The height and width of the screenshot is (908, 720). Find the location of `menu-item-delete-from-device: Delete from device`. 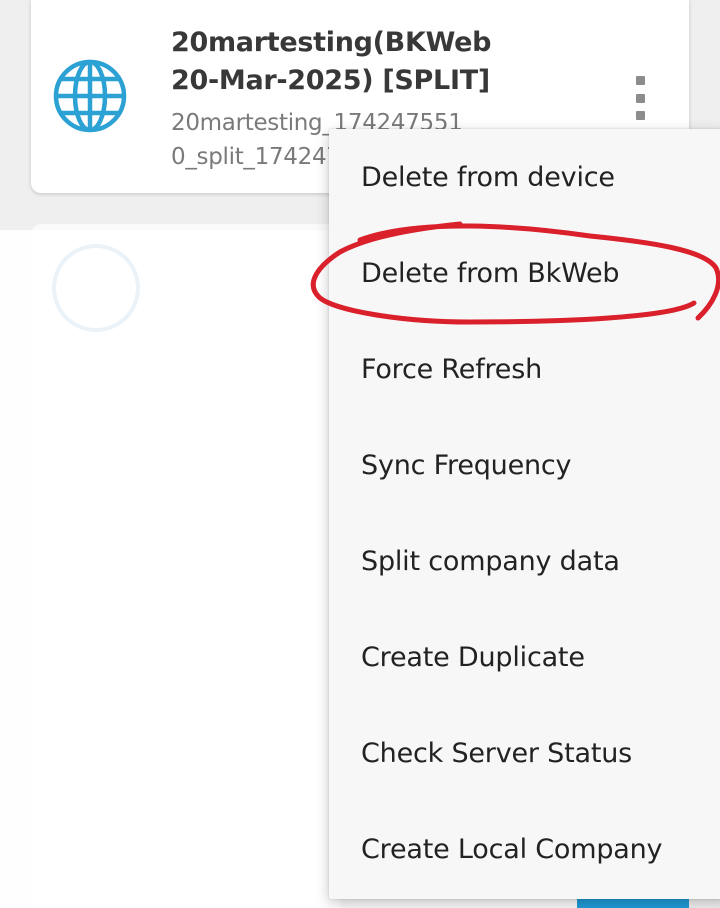

menu-item-delete-from-device: Delete from device is located at coordinates (524, 177).